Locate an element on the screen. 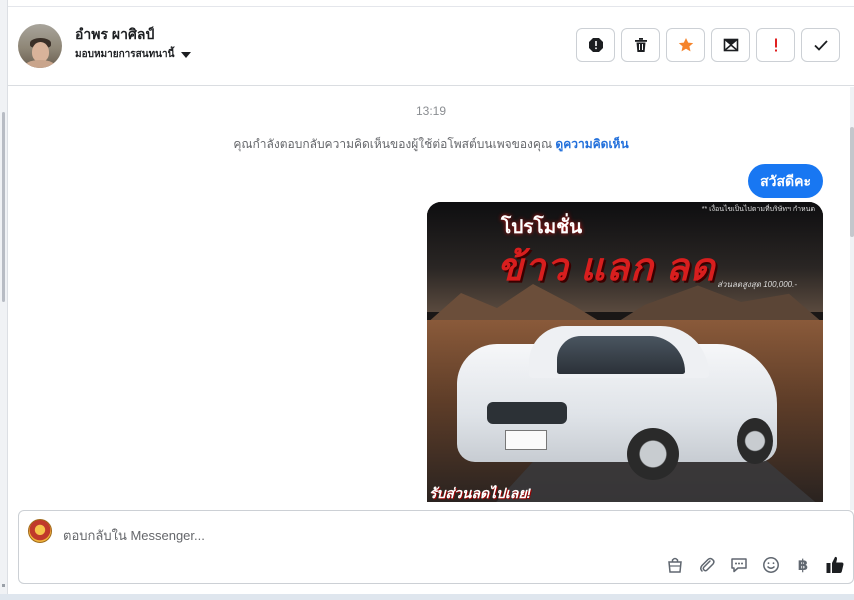 The image size is (854, 600). emoji-icon is located at coordinates (771, 565).